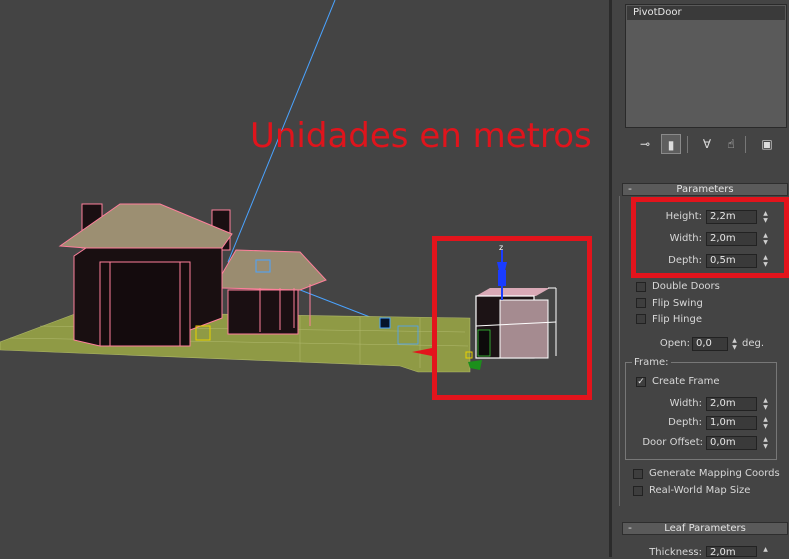 This screenshot has height=559, width=789. I want to click on frame-group-label: Frame:, so click(651, 362).